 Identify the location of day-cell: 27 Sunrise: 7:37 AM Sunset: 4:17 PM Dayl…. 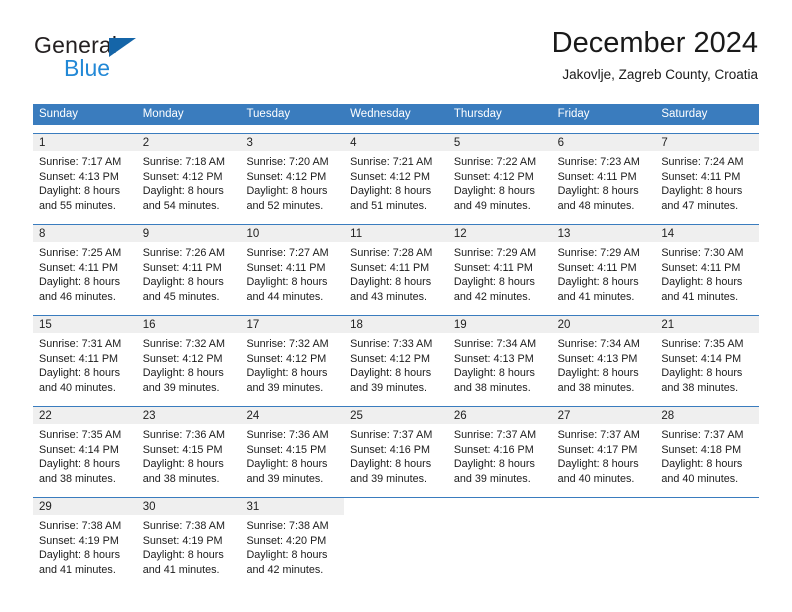
(603, 448).